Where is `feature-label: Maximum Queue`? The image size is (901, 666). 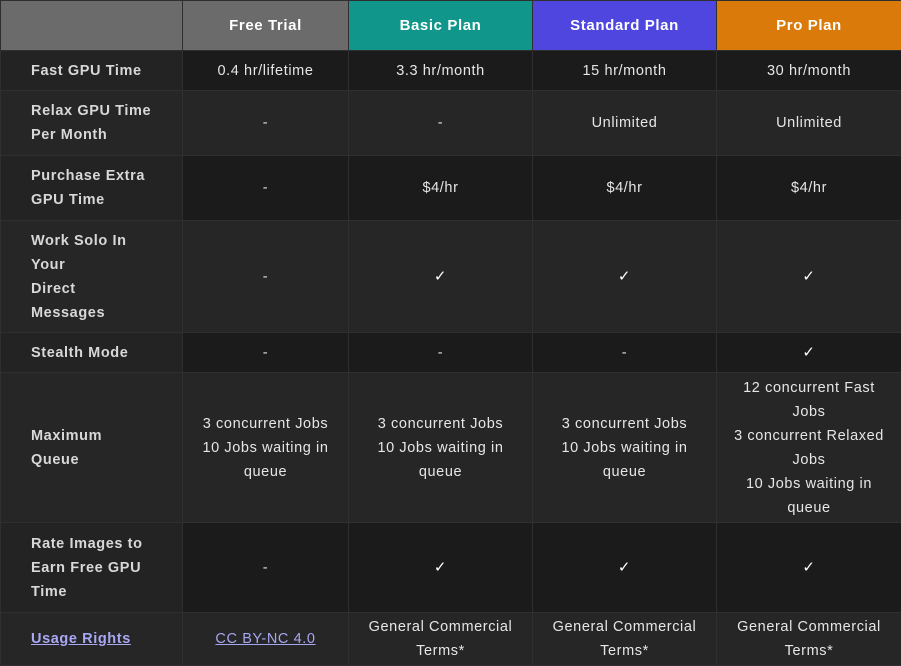
feature-label: Maximum Queue is located at coordinates (92, 448).